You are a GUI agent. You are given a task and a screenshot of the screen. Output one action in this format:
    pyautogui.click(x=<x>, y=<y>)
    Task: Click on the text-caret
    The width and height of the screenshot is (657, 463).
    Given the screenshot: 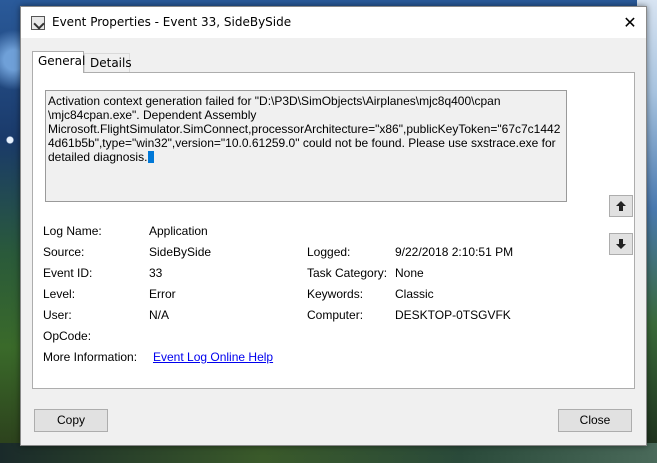 What is the action you would take?
    pyautogui.click(x=151, y=157)
    